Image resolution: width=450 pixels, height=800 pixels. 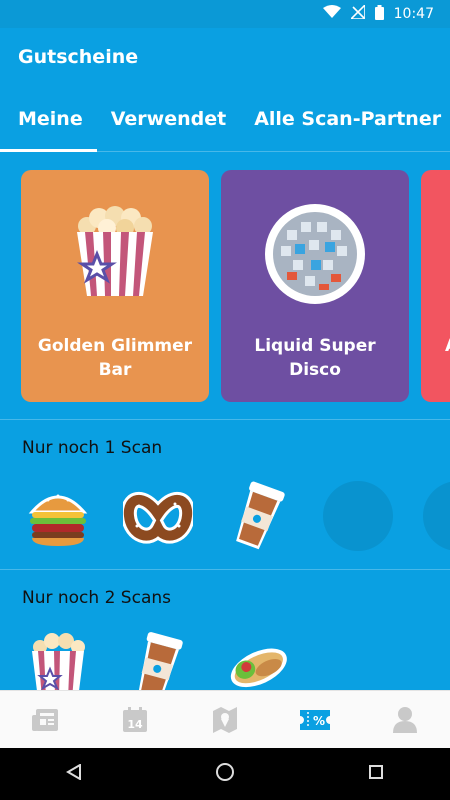 What do you see at coordinates (347, 119) in the screenshot?
I see `tab-alle-scan-partner: Alle Scan-Partner` at bounding box center [347, 119].